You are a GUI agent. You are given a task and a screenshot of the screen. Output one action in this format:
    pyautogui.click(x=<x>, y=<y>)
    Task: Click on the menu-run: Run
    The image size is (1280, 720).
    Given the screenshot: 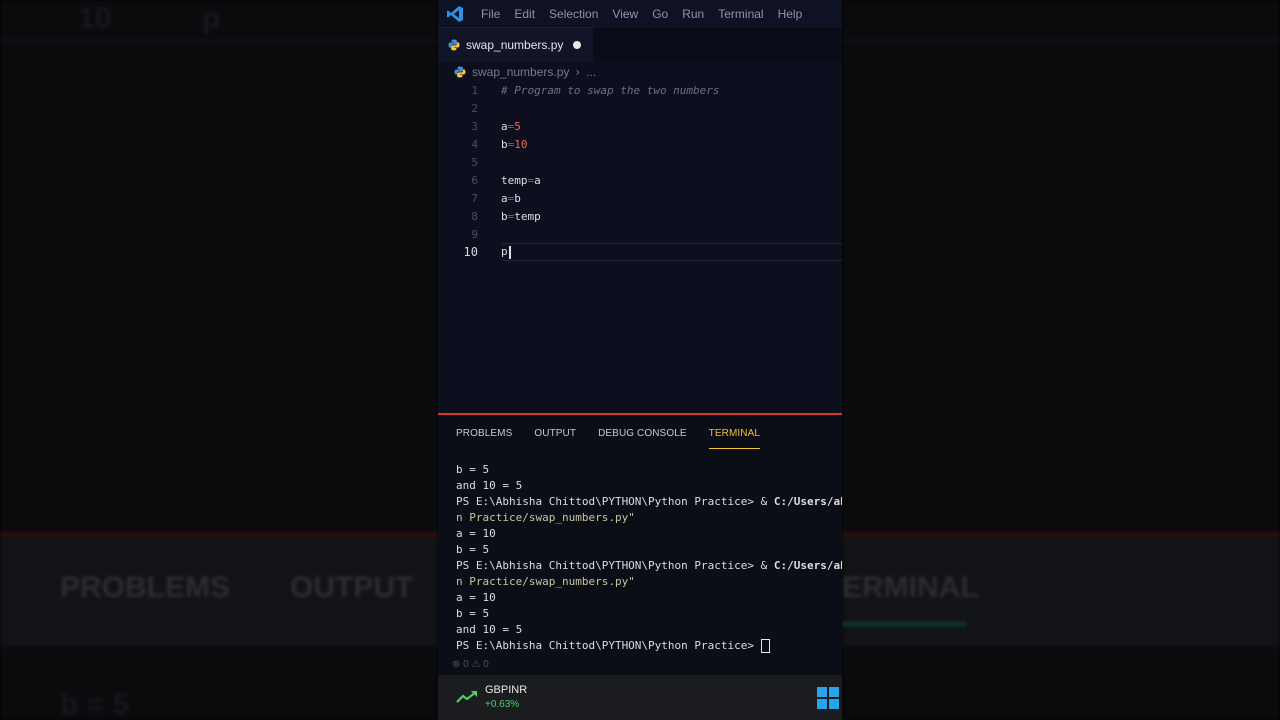 What is the action you would take?
    pyautogui.click(x=693, y=14)
    